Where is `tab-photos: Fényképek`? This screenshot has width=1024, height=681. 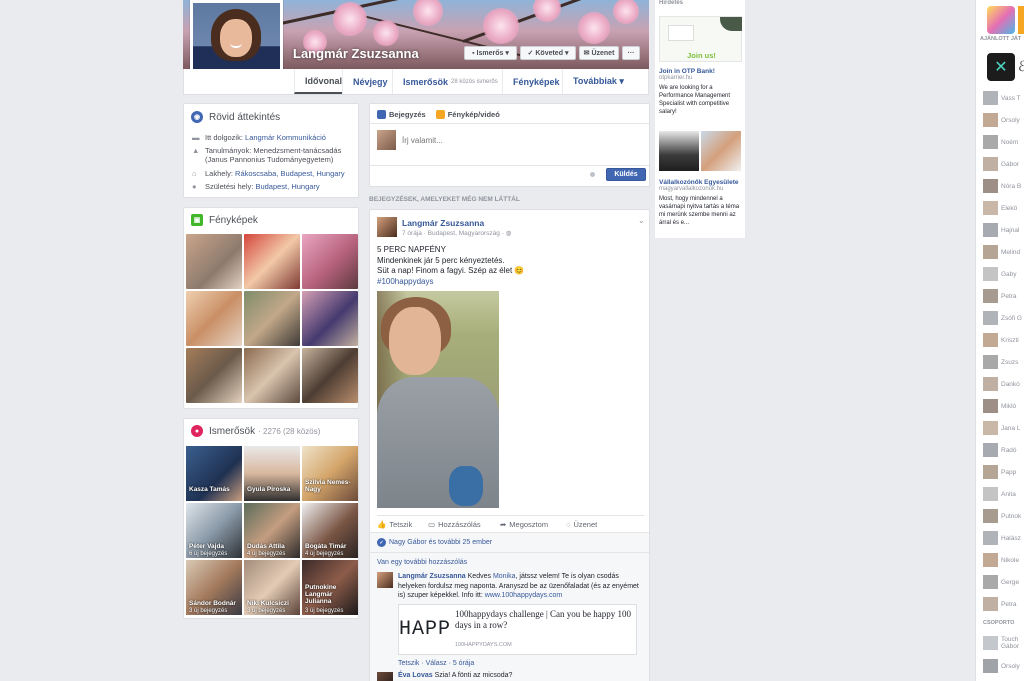
tab-photos: Fényképek is located at coordinates (532, 81).